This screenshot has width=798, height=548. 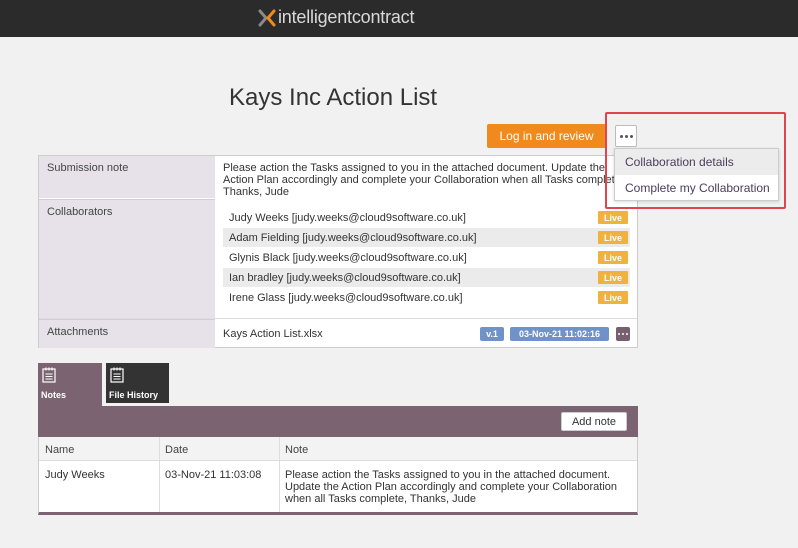 I want to click on ellipsis-icon, so click(x=623, y=334).